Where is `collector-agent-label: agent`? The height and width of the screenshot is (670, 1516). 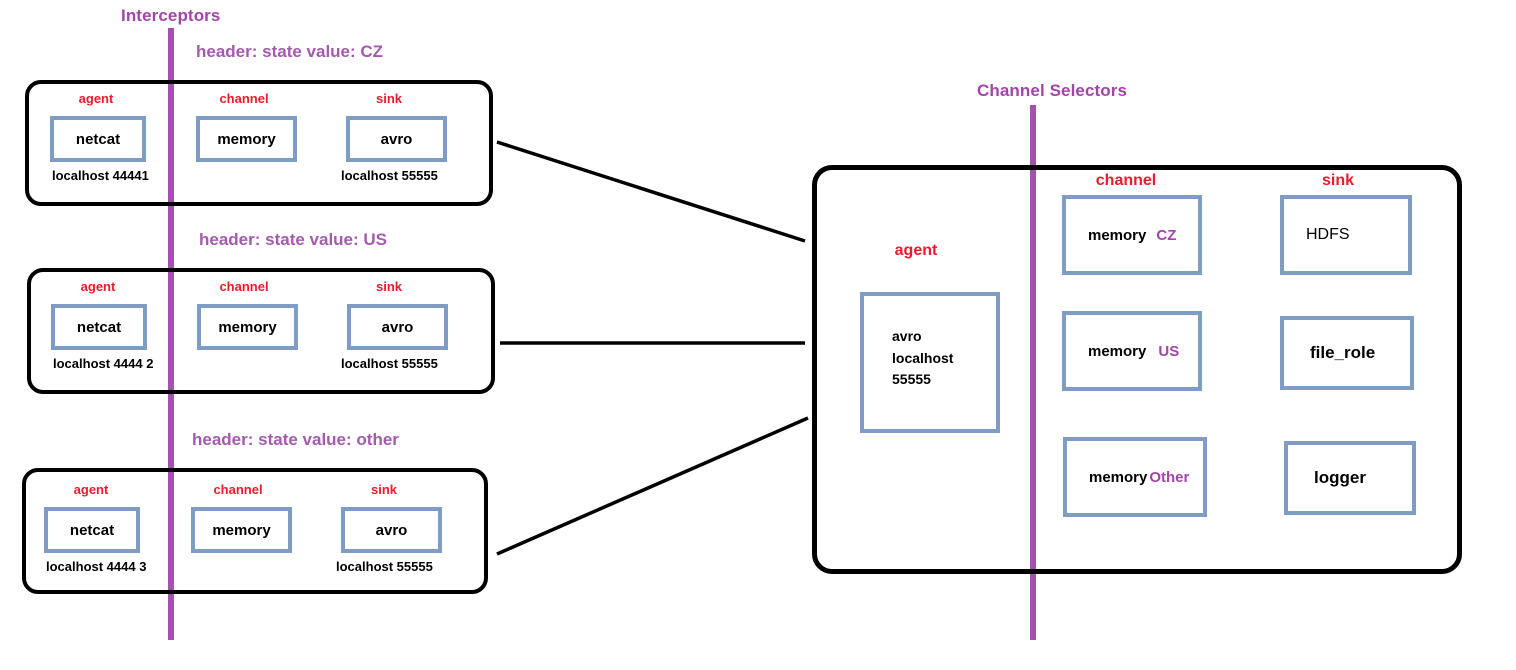 collector-agent-label: agent is located at coordinates (916, 250).